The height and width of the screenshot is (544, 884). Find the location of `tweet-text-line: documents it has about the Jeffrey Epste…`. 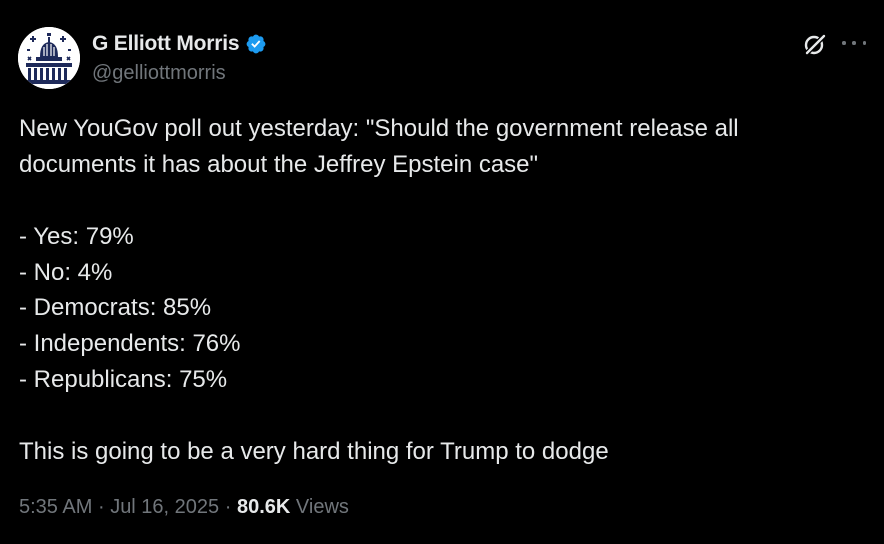

tweet-text-line: documents it has about the Jeffrey Epste… is located at coordinates (279, 164).